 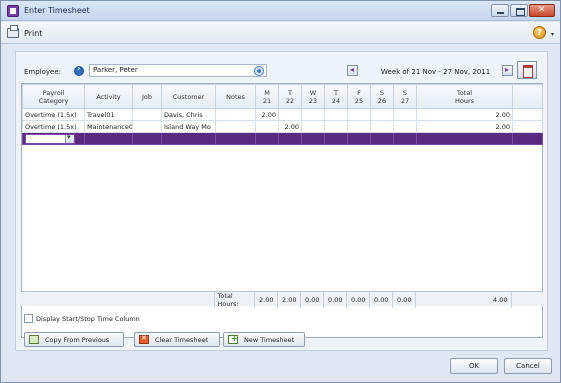 I want to click on print-button: Print, so click(x=24, y=33).